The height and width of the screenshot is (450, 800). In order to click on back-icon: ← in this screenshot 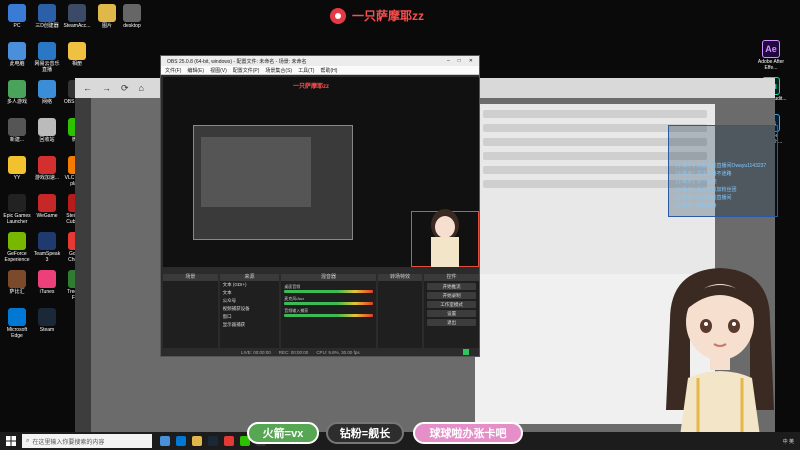, I will do `click(87, 88)`.